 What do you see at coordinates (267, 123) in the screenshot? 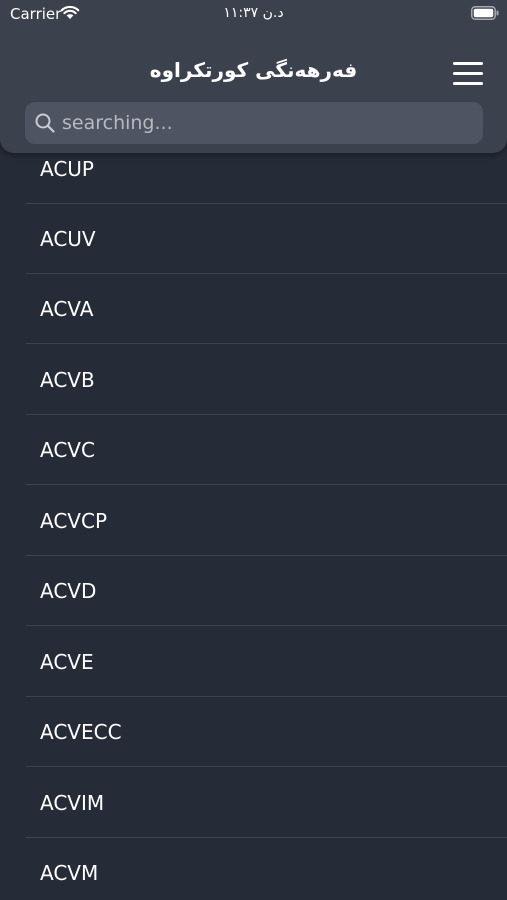
I see `search-input` at bounding box center [267, 123].